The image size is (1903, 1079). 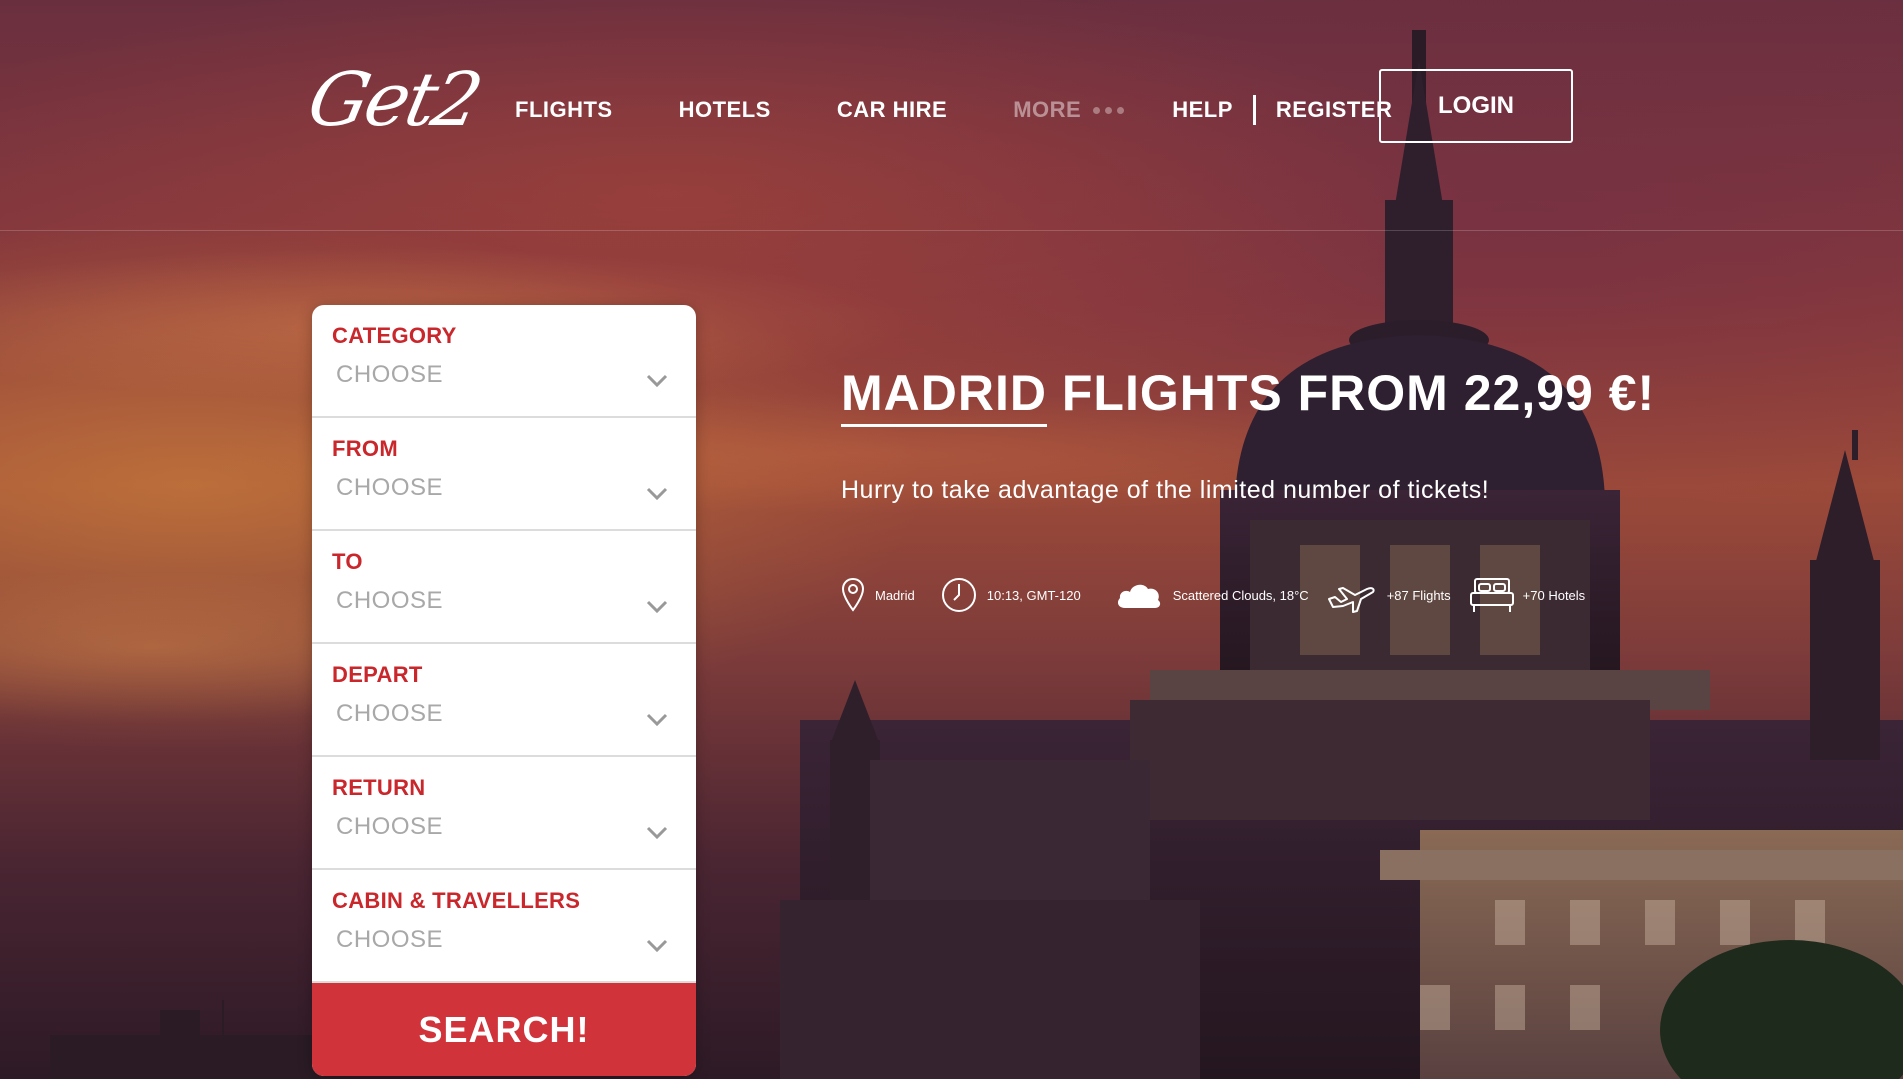 What do you see at coordinates (390, 374) in the screenshot?
I see `category-value: CHOOSE` at bounding box center [390, 374].